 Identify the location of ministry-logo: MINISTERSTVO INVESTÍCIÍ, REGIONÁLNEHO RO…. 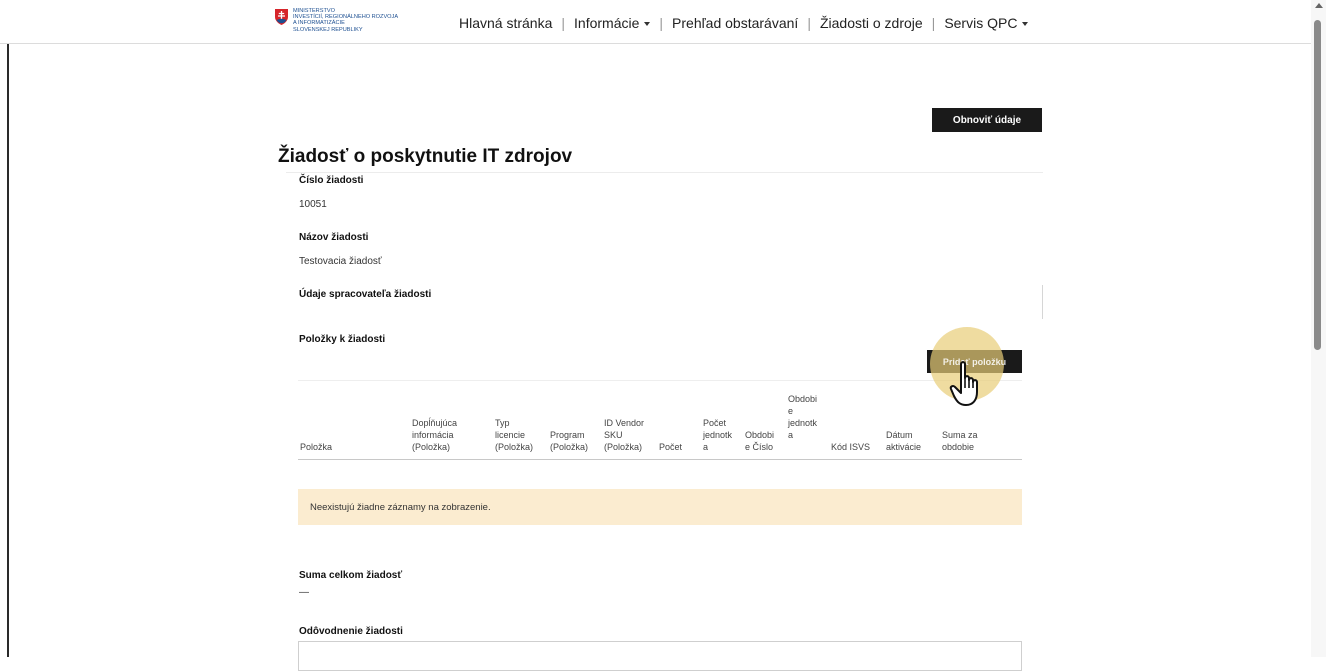
(336, 20).